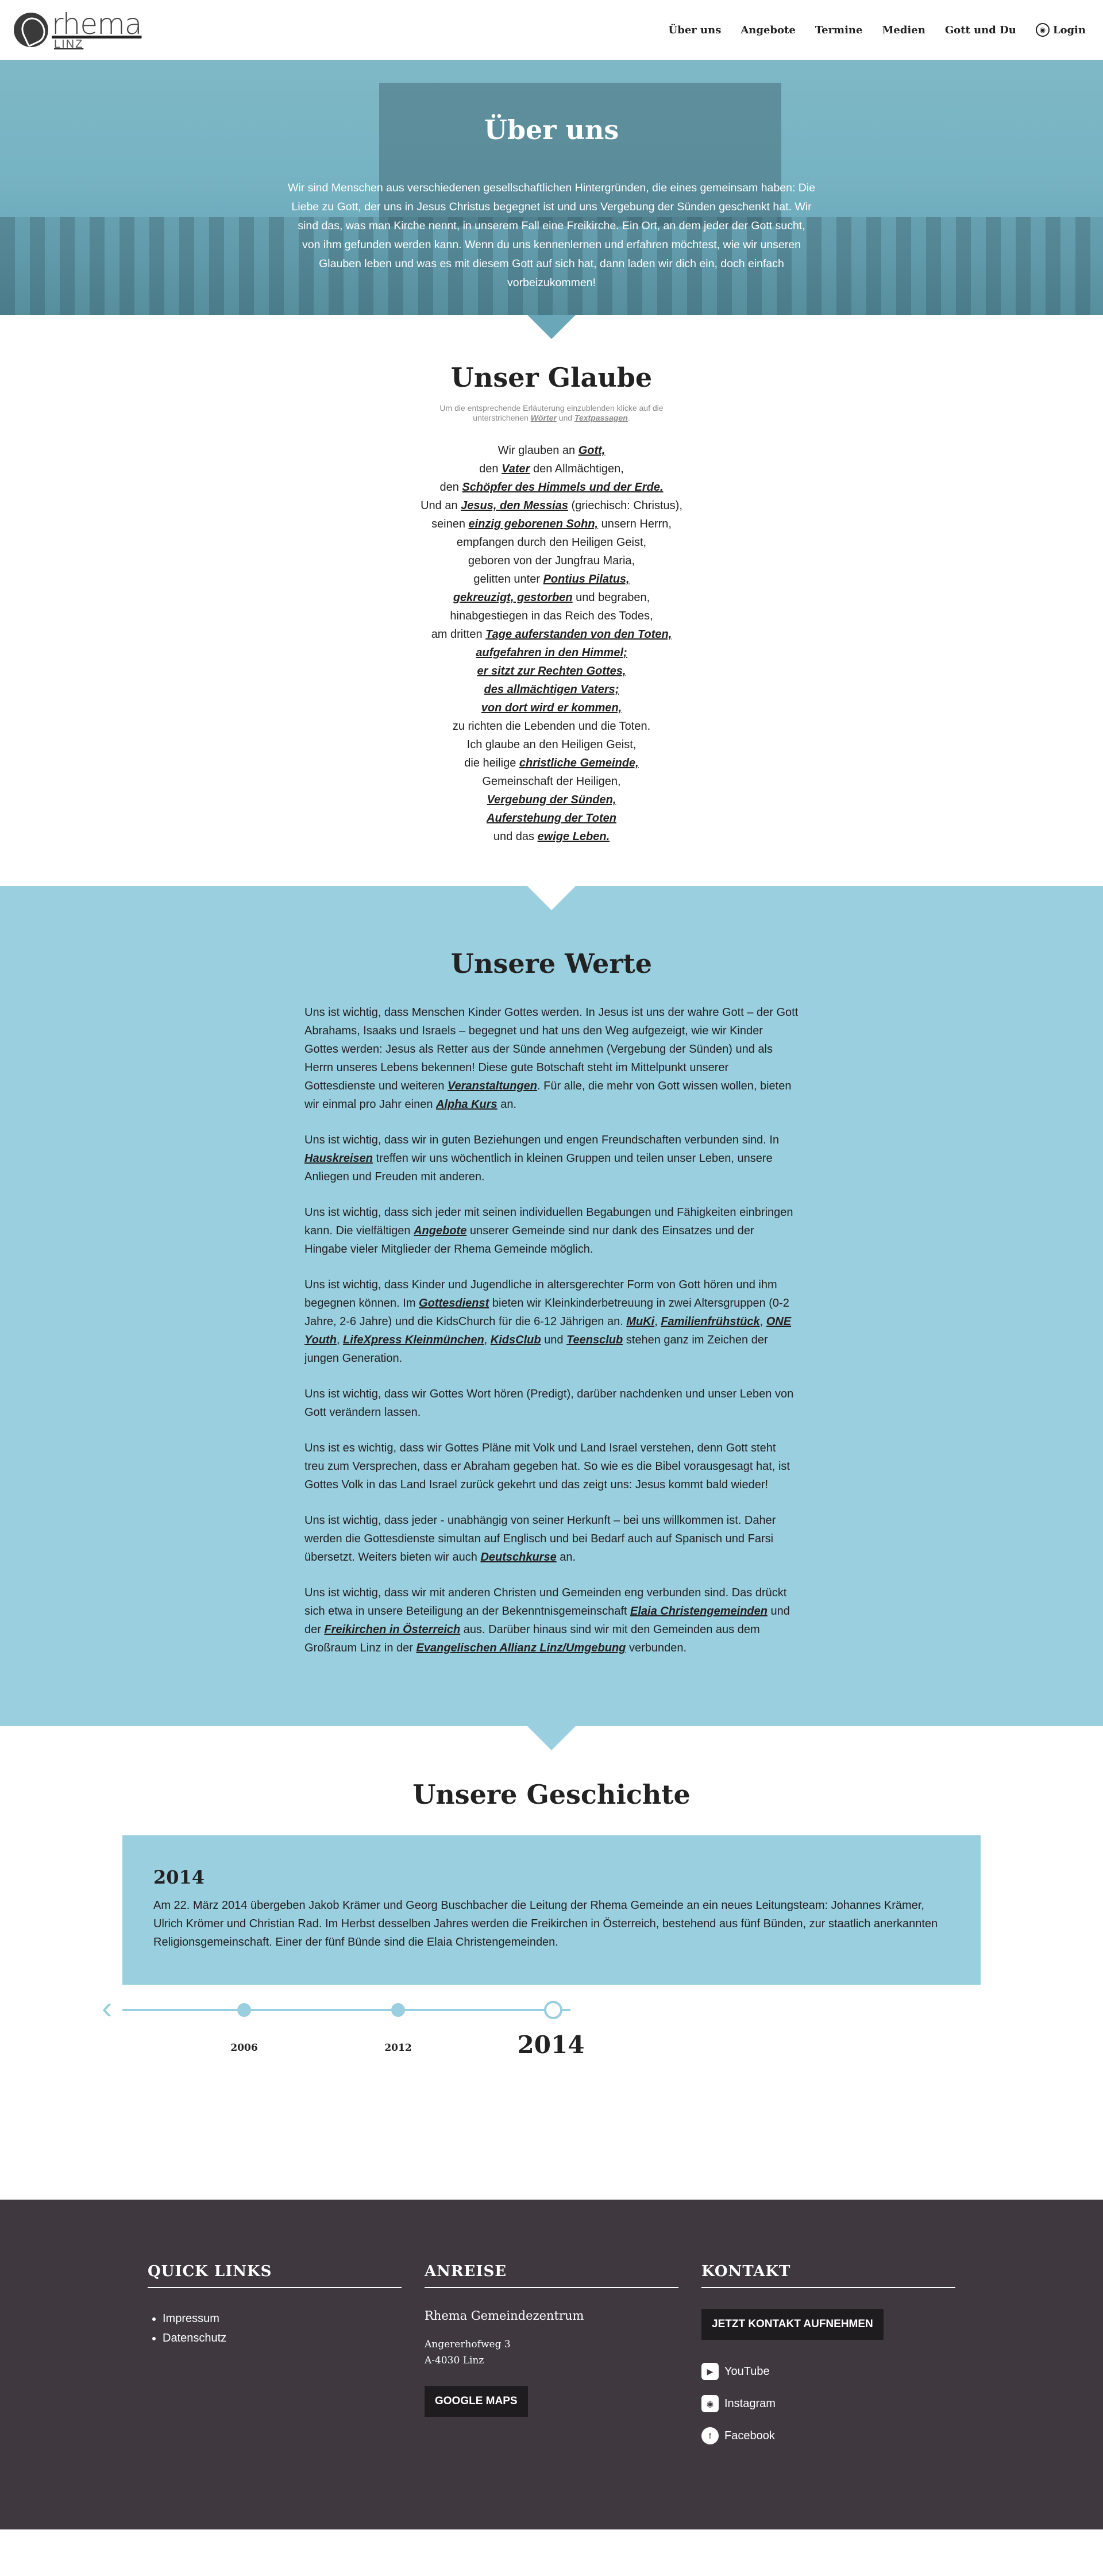 Image resolution: width=1103 pixels, height=2576 pixels. Describe the element at coordinates (640, 1321) in the screenshot. I see `werte-link: MuKi` at that location.